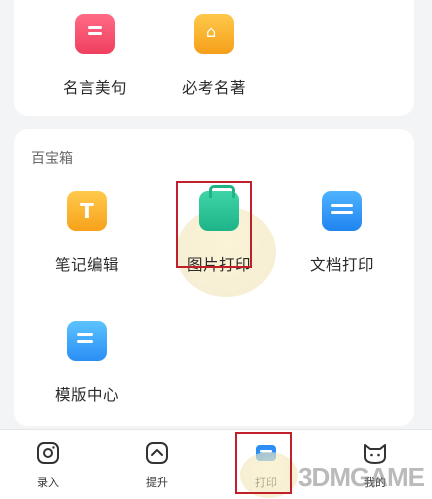 The image size is (432, 499). I want to click on quotes-tile: 名言美句, so click(95, 69).